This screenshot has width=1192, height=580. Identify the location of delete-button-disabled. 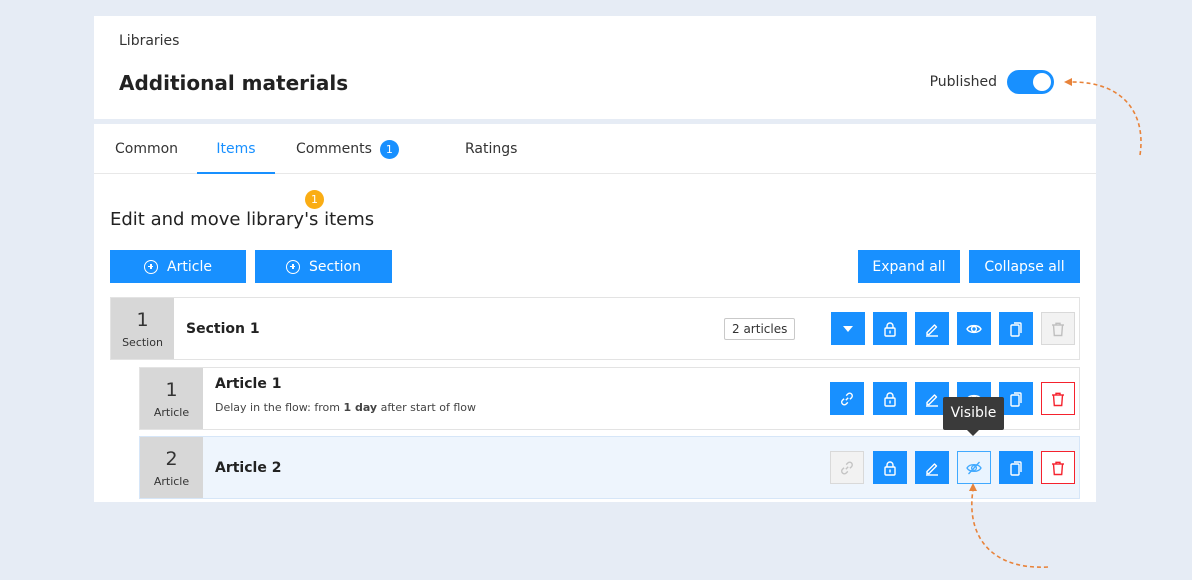
(1058, 328).